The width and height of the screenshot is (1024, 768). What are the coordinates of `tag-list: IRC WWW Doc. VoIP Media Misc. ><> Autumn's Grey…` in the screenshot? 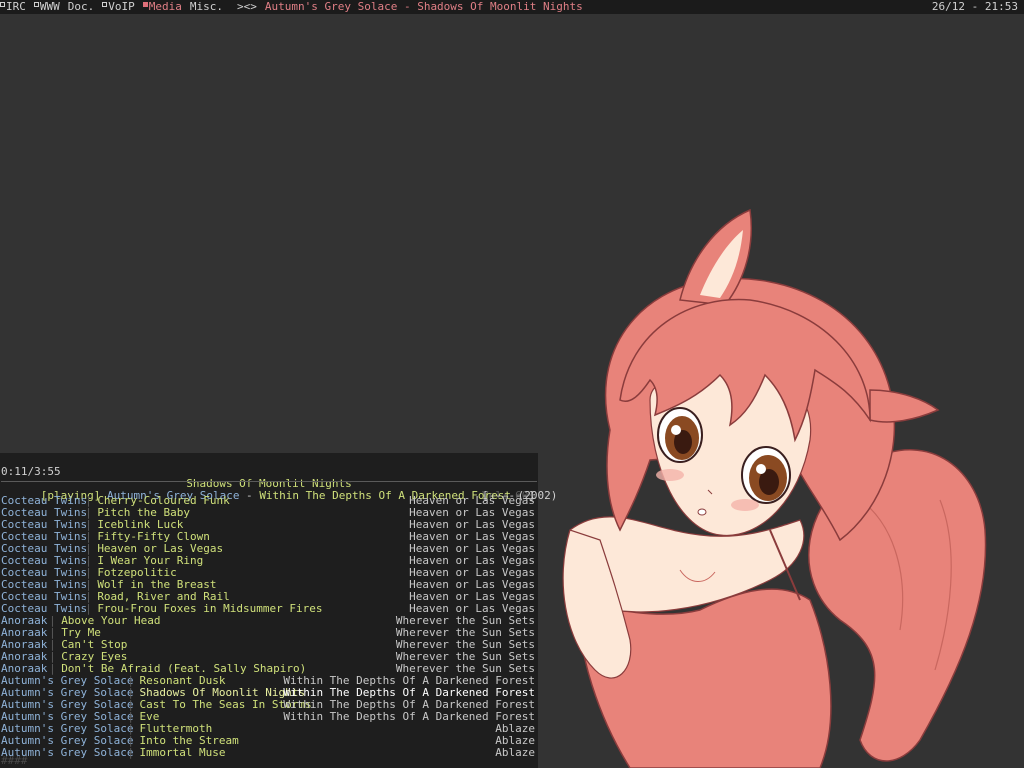 It's located at (291, 7).